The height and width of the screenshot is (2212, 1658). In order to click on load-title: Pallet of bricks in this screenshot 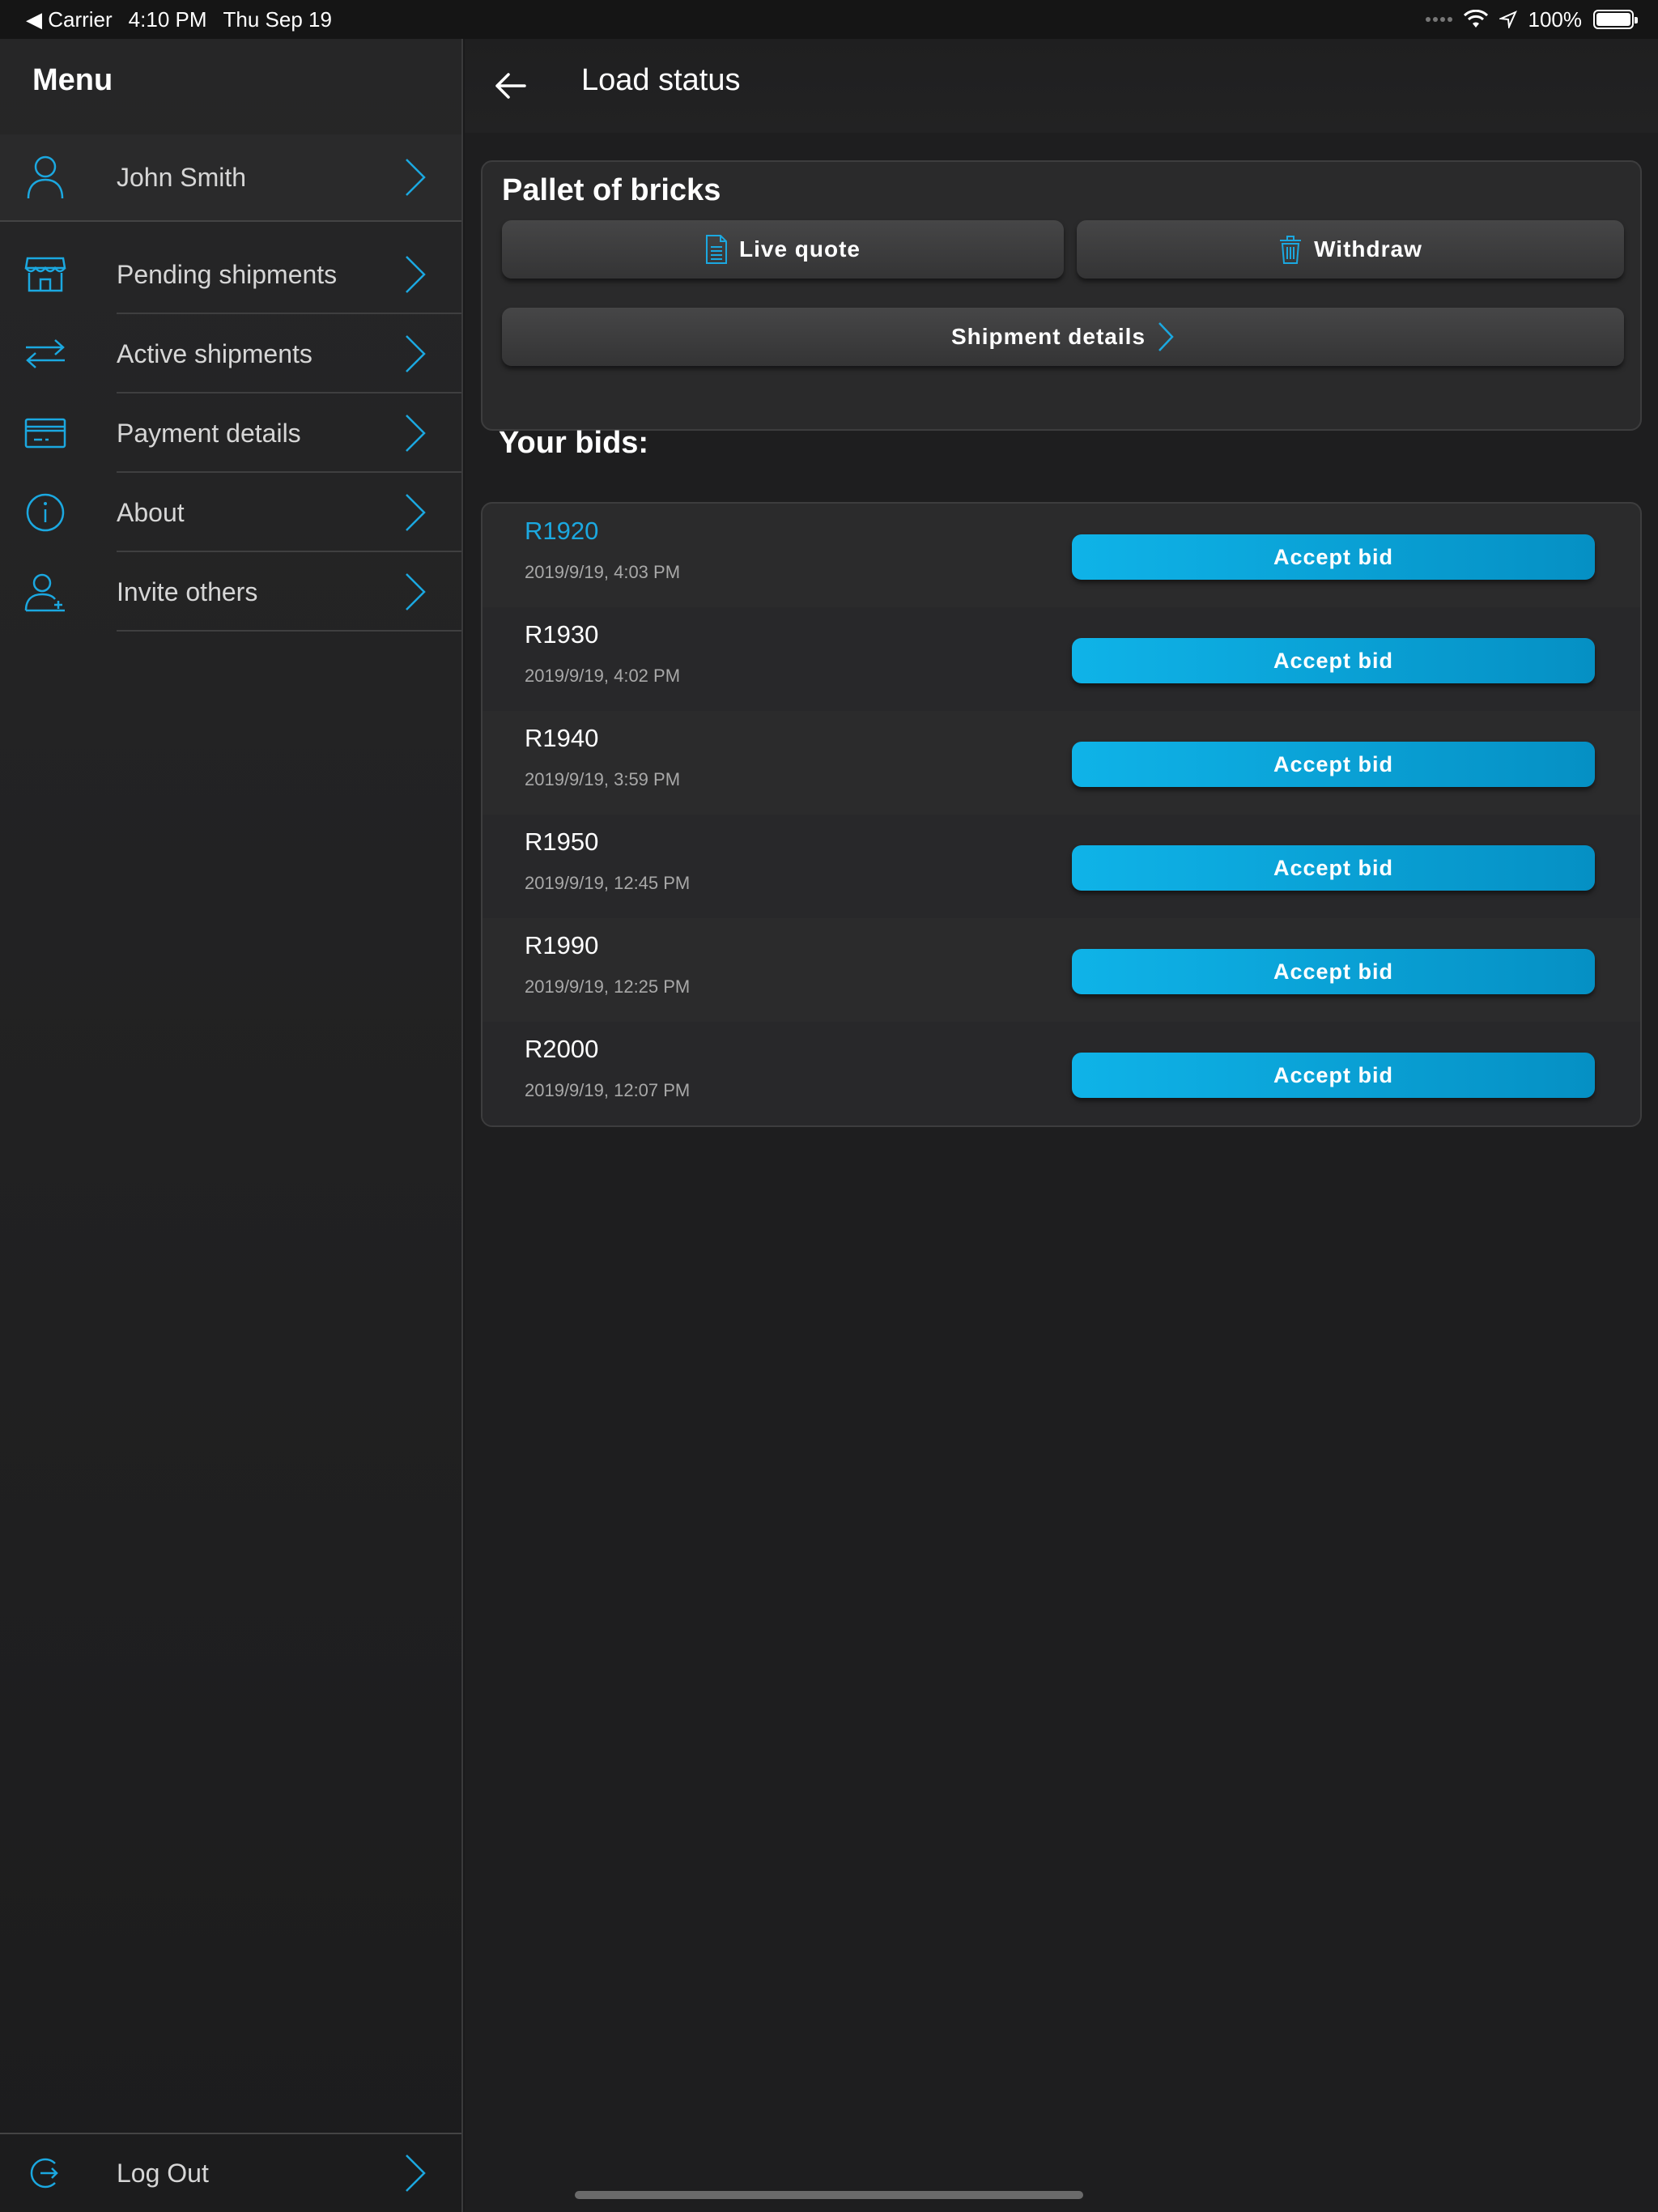, I will do `click(611, 190)`.